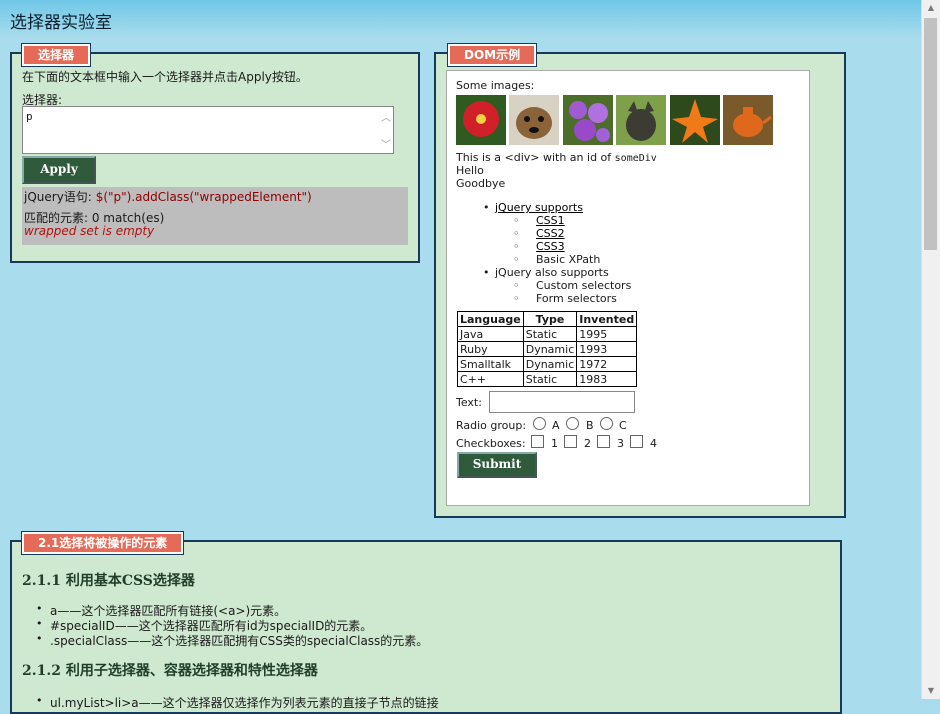 The image size is (940, 714). What do you see at coordinates (547, 379) in the screenshot?
I see `table-row: C++ Static 1983` at bounding box center [547, 379].